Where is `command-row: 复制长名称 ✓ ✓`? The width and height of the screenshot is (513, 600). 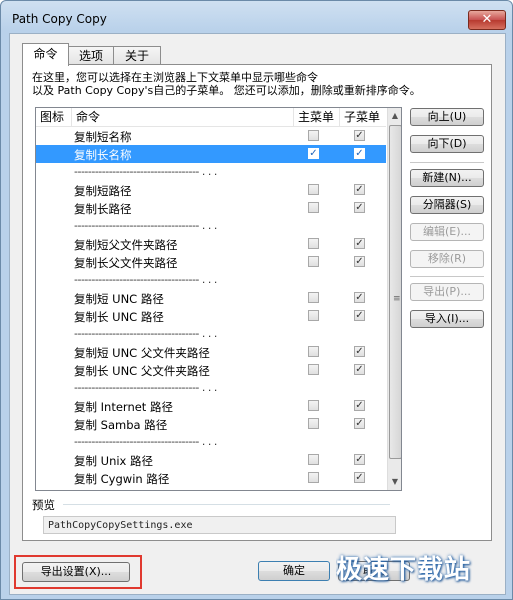 command-row: 复制长名称 ✓ ✓ is located at coordinates (211, 154).